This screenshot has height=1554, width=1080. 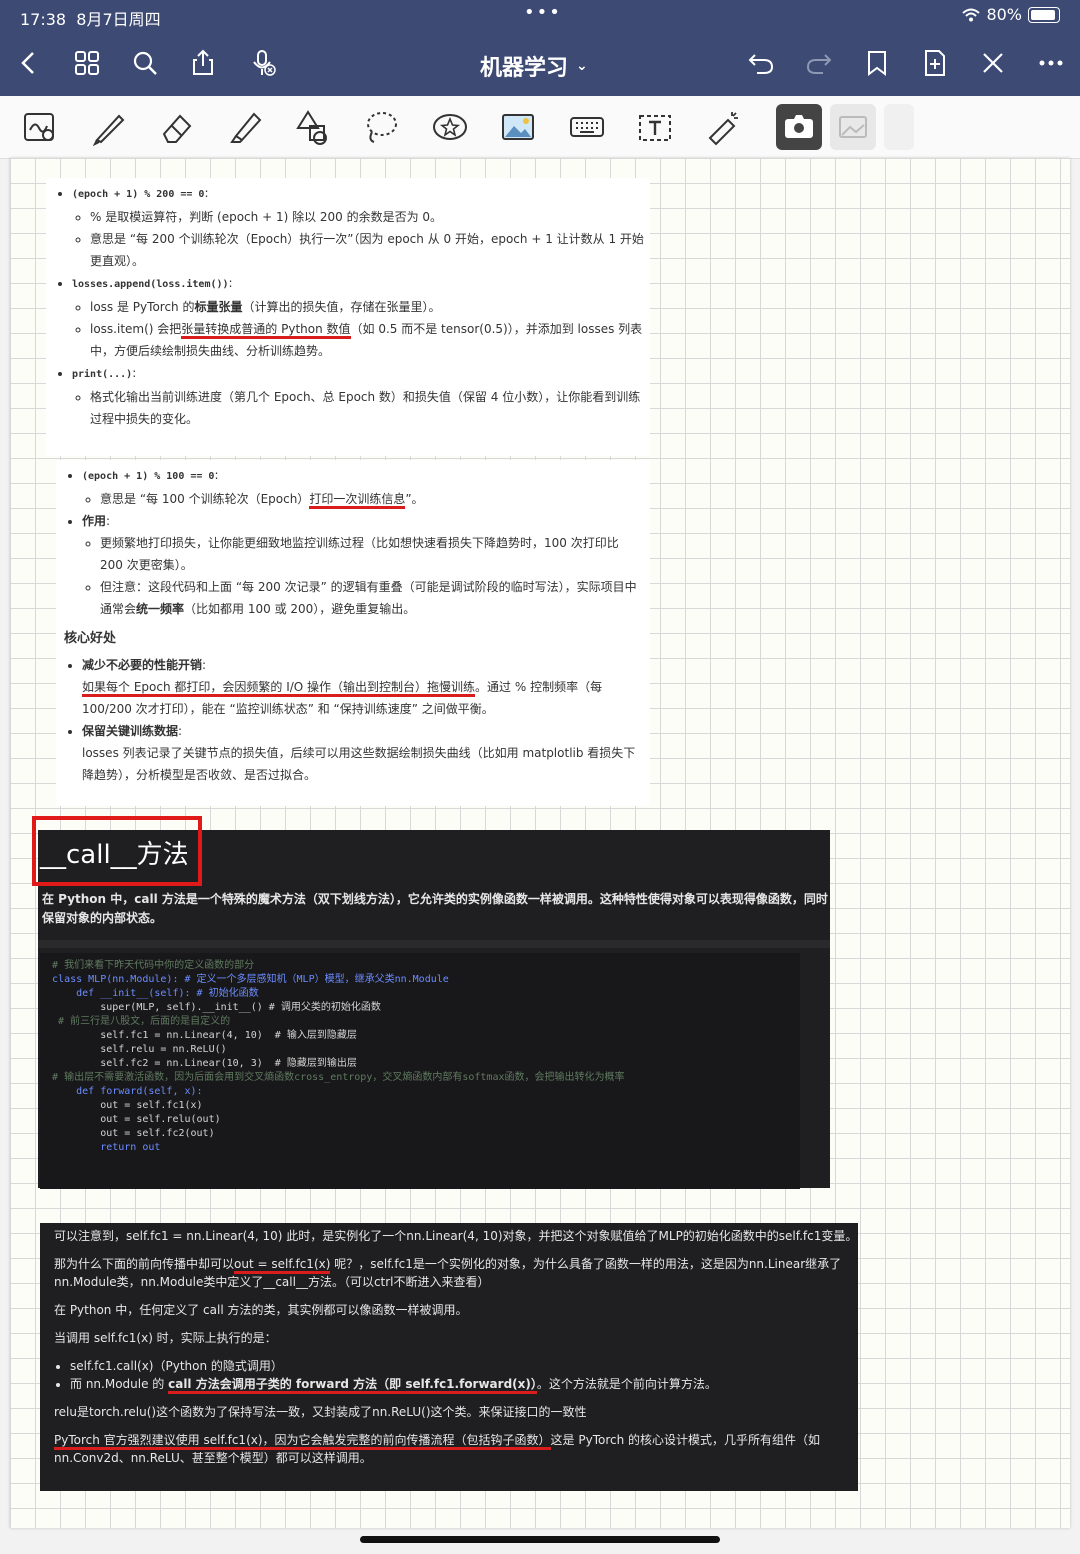 What do you see at coordinates (370, 217) in the screenshot?
I see `list-item: % 是取模运算符，判断 (epoch + 1) 除以 200 的余数是否为 0。` at bounding box center [370, 217].